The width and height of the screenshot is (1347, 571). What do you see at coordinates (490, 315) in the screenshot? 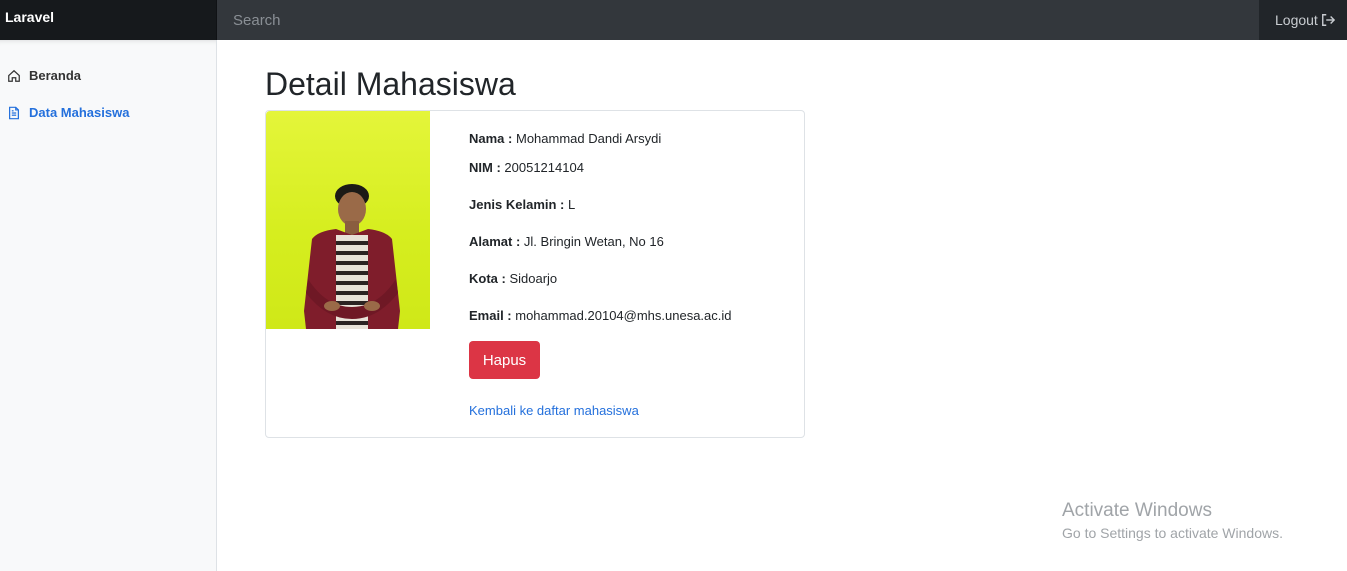
I see `email-label: Email :` at bounding box center [490, 315].